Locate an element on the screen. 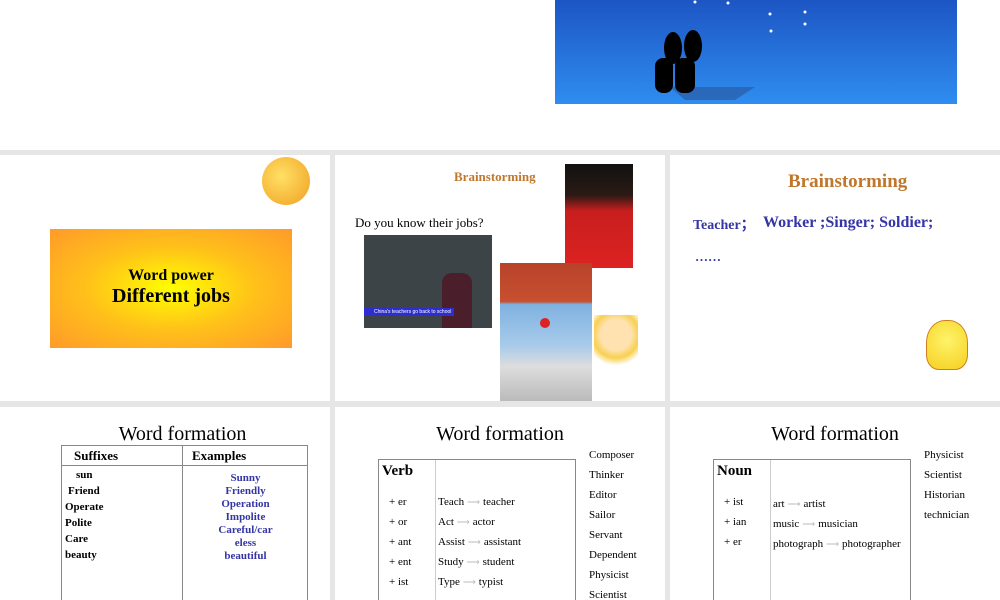 The image size is (1000, 600). singer-photo is located at coordinates (599, 216).